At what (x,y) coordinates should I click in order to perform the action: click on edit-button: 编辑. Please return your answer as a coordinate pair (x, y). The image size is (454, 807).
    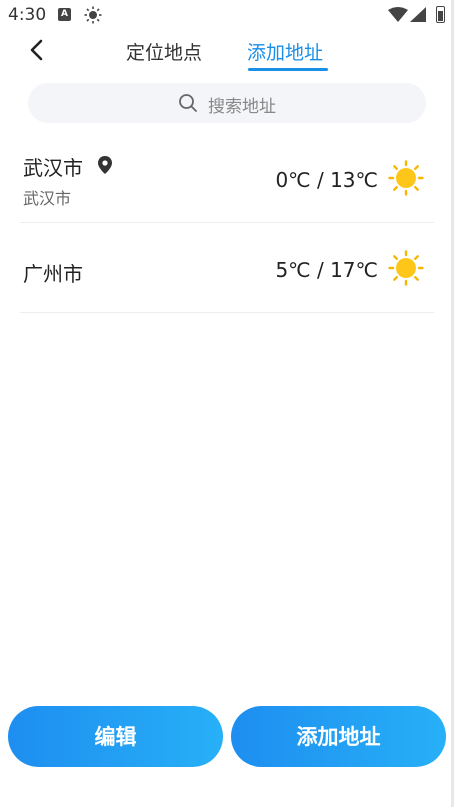
    Looking at the image, I should click on (115, 736).